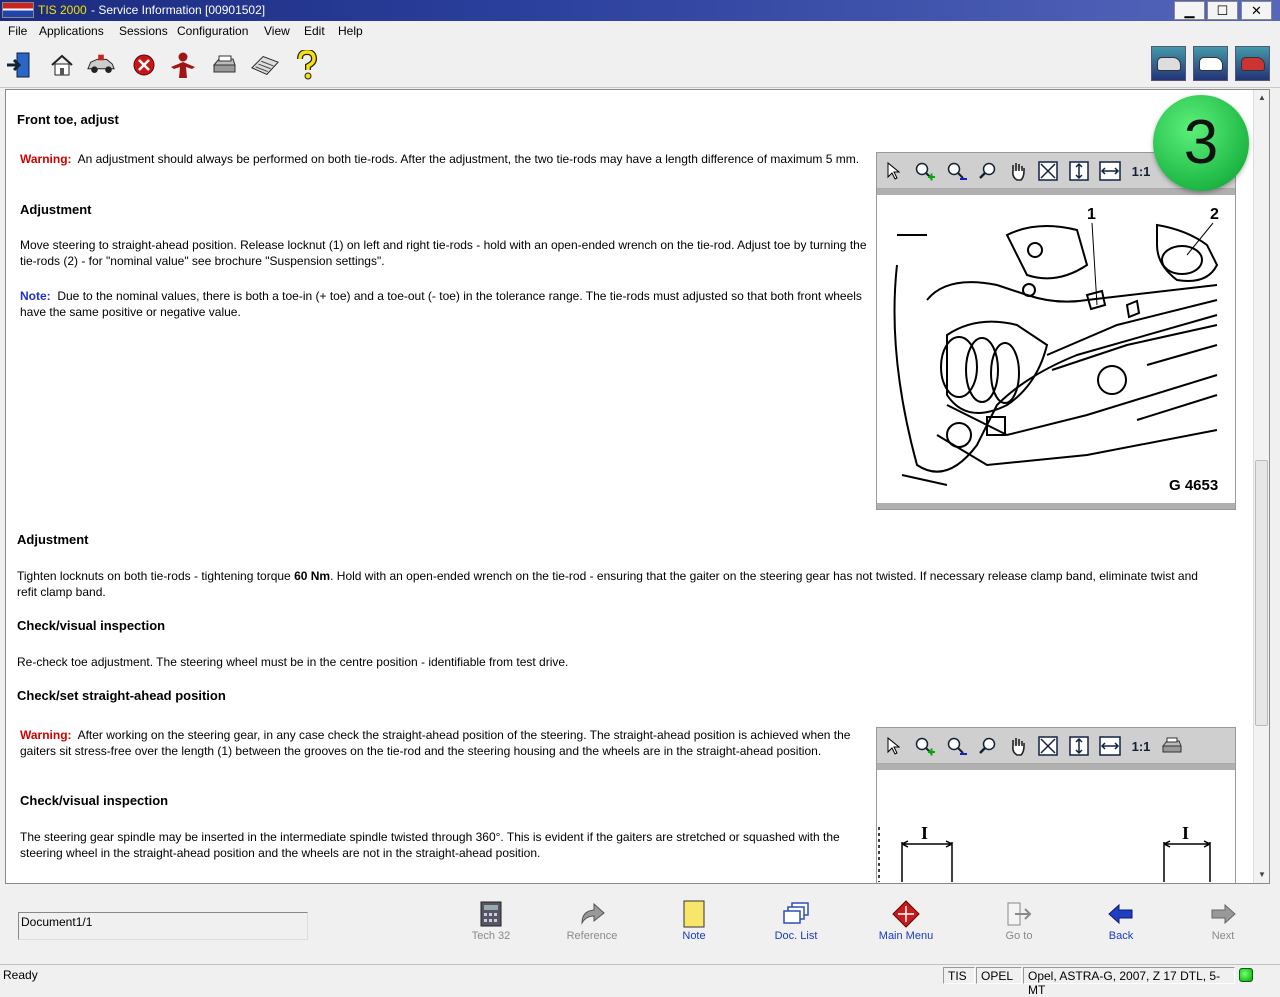  I want to click on keyboard-icon, so click(265, 65).